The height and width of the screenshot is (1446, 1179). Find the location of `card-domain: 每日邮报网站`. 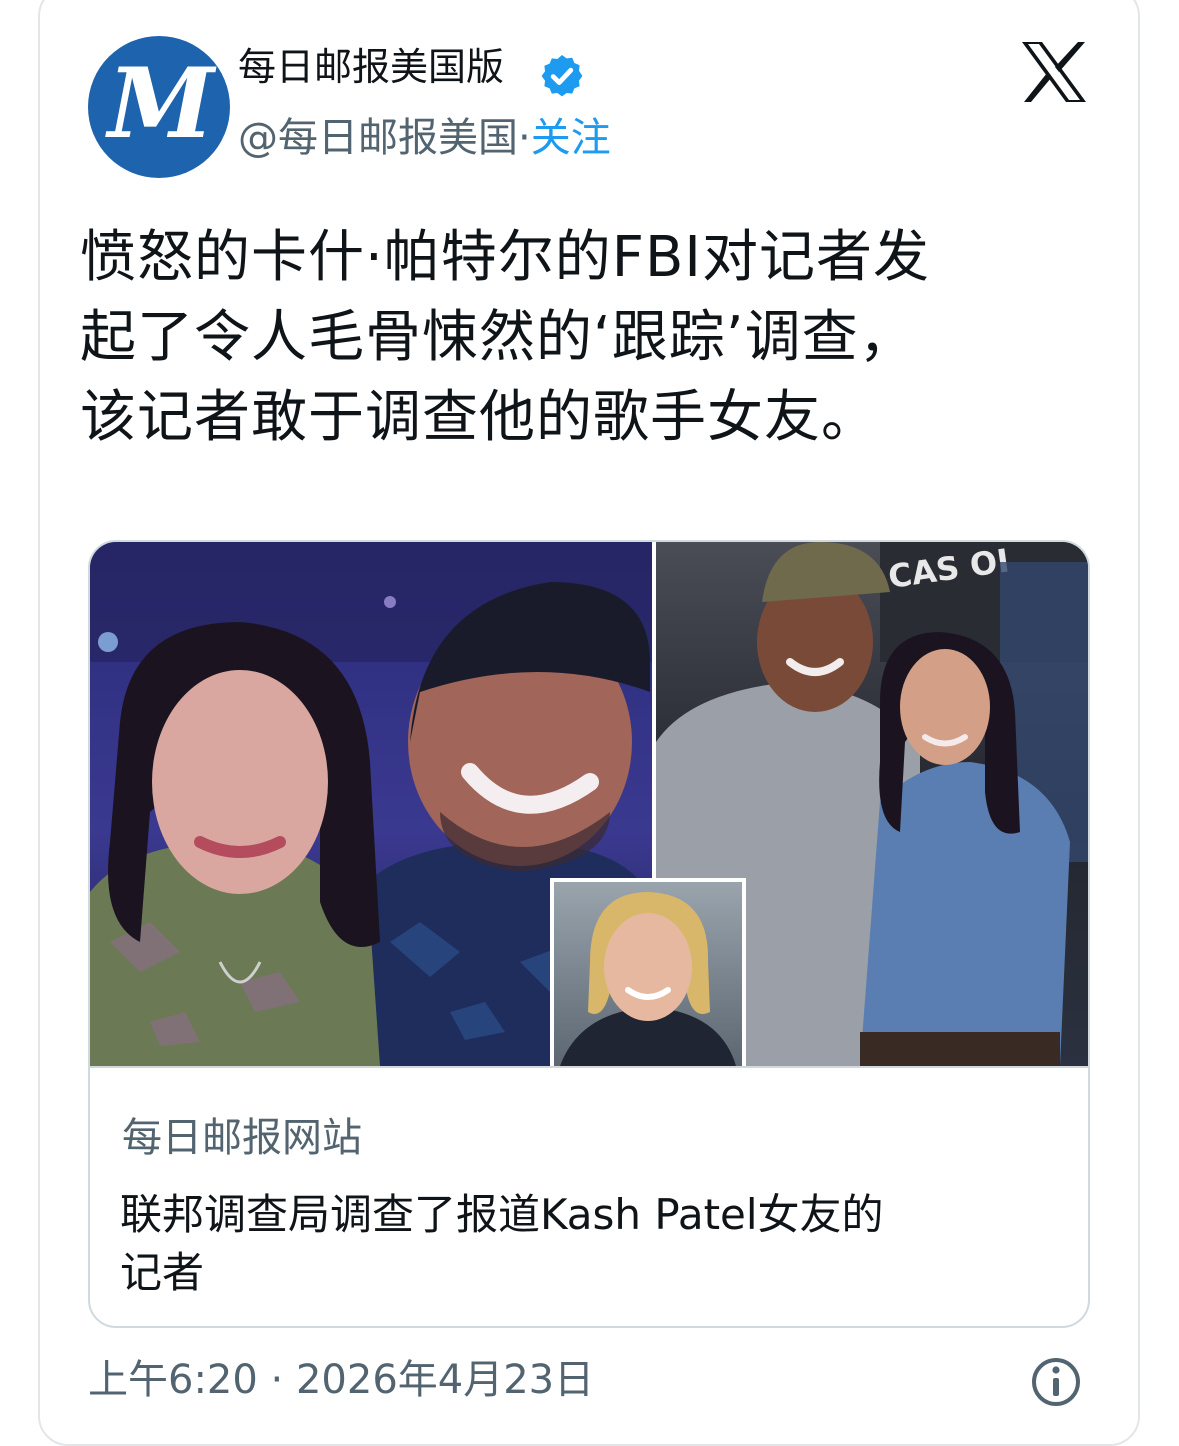

card-domain: 每日邮报网站 is located at coordinates (242, 1138).